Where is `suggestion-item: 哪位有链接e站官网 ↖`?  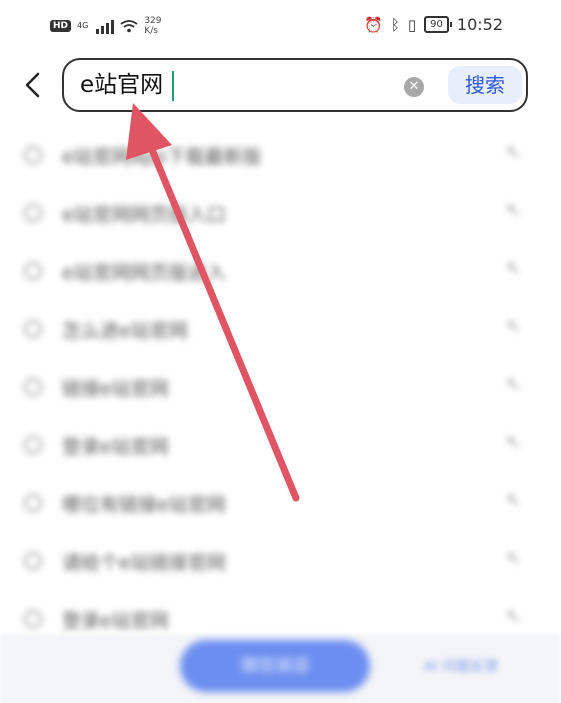
suggestion-item: 哪位有链接e站官网 ↖ is located at coordinates (280, 503).